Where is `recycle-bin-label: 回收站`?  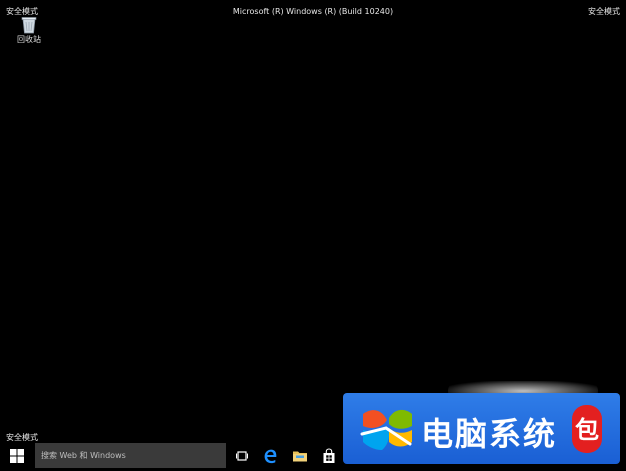
recycle-bin-label: 回收站 is located at coordinates (29, 39).